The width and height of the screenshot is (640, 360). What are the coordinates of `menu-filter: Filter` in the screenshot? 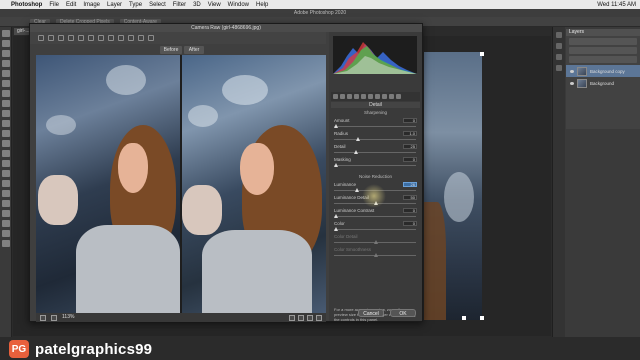 It's located at (179, 5).